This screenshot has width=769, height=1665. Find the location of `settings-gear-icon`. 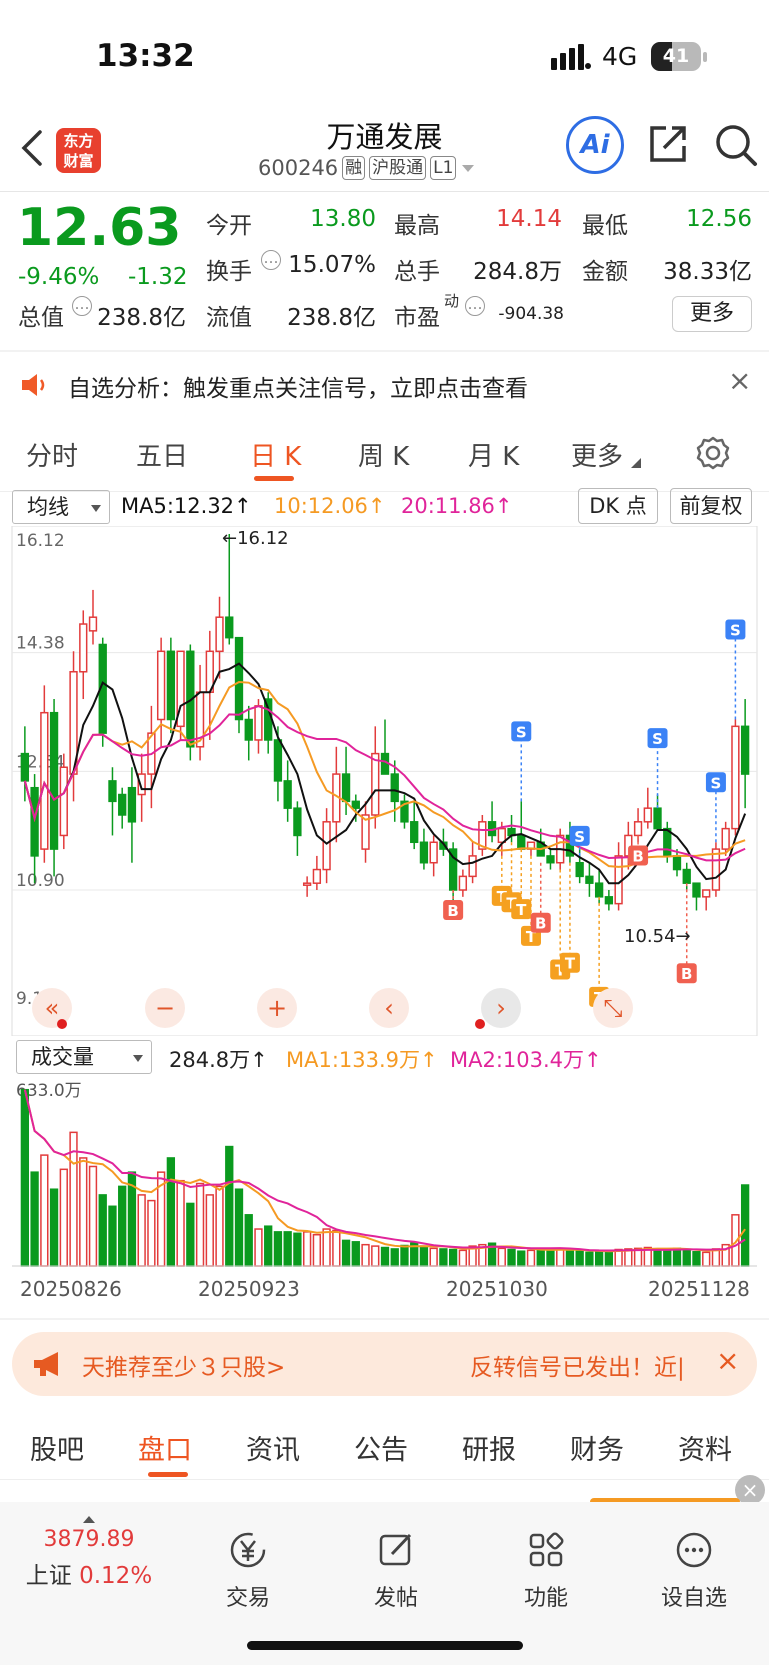

settings-gear-icon is located at coordinates (713, 453).